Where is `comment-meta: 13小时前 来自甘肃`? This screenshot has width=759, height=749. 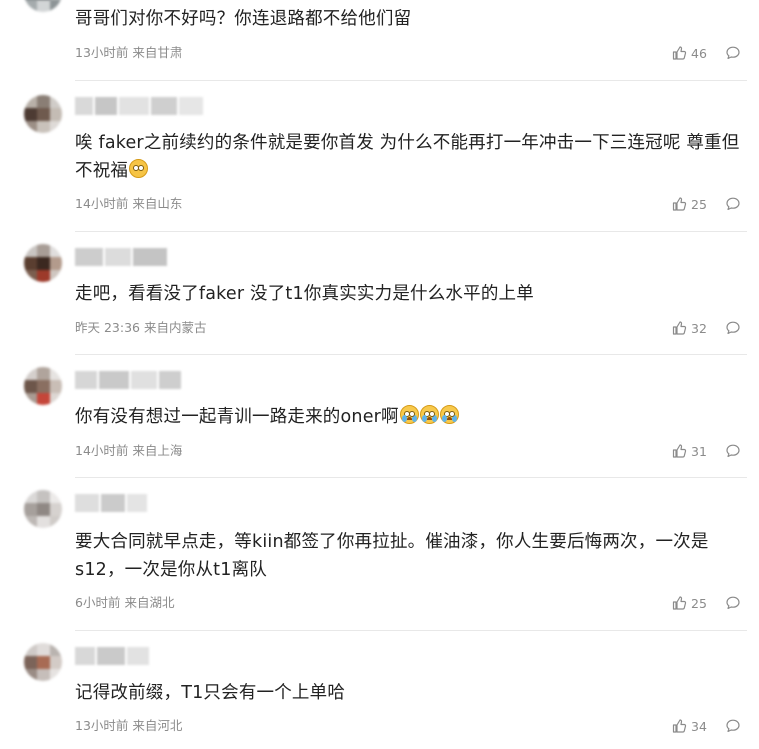 comment-meta: 13小时前 来自甘肃 is located at coordinates (128, 53).